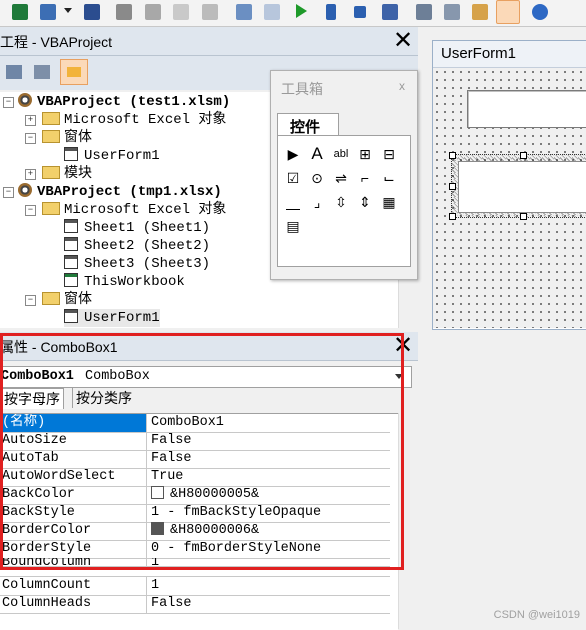 The image size is (586, 630). Describe the element at coordinates (124, 12) in the screenshot. I see `cut-icon` at that location.